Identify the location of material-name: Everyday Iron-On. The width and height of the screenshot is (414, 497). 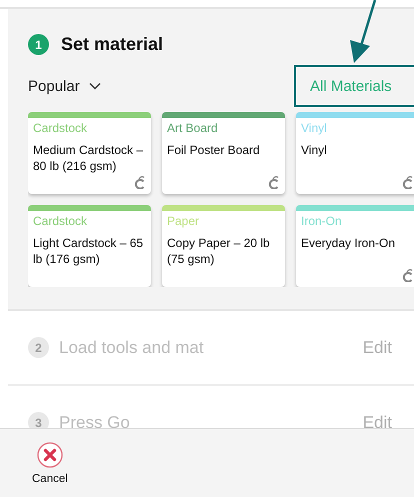
(348, 243).